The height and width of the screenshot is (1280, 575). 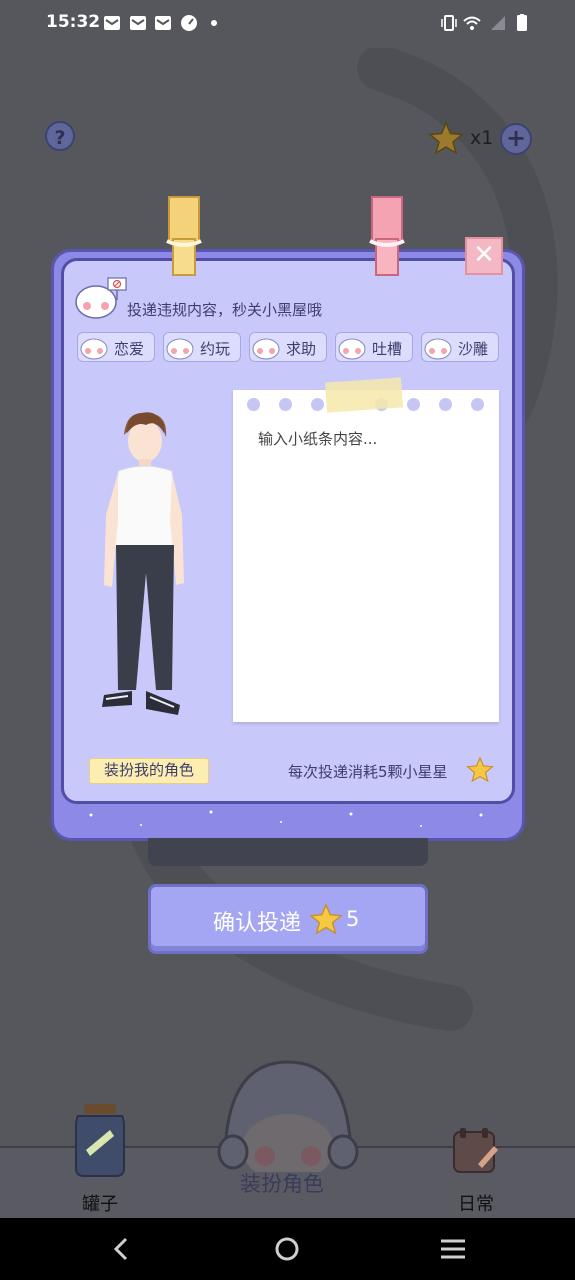 What do you see at coordinates (129, 349) in the screenshot?
I see `tag-label: 恋爱` at bounding box center [129, 349].